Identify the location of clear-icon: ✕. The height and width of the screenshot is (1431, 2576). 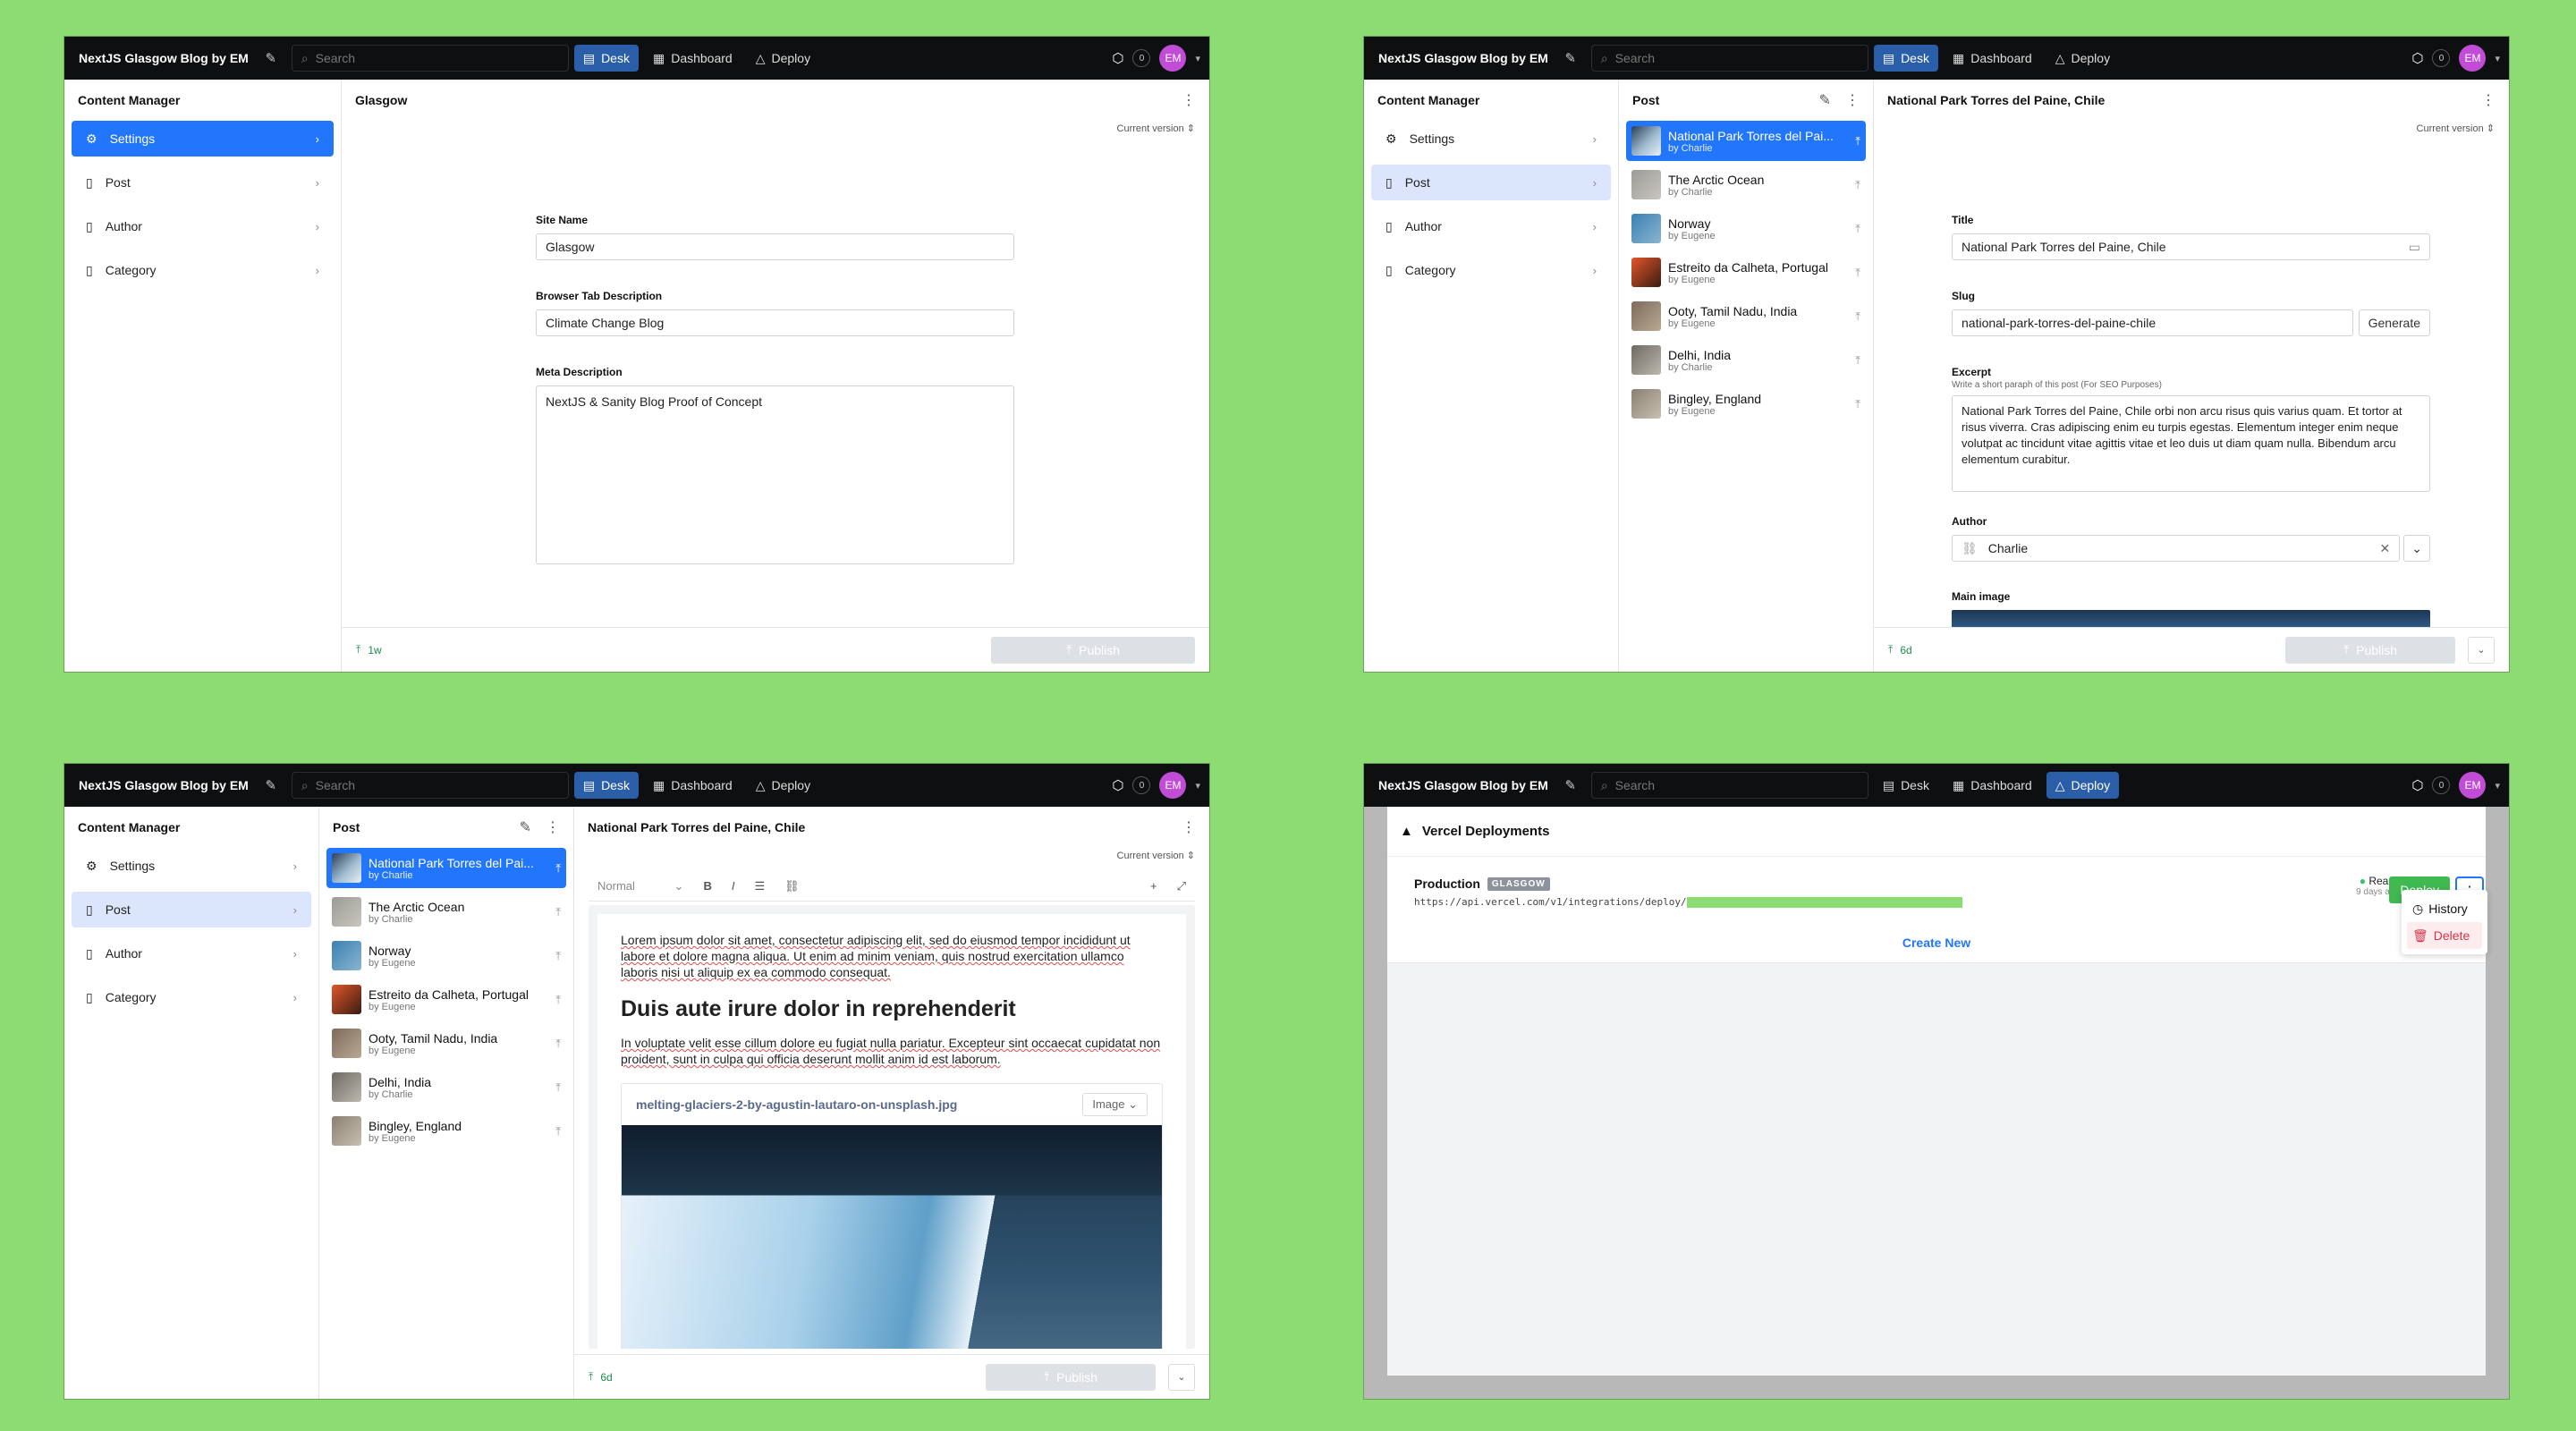
(2385, 548).